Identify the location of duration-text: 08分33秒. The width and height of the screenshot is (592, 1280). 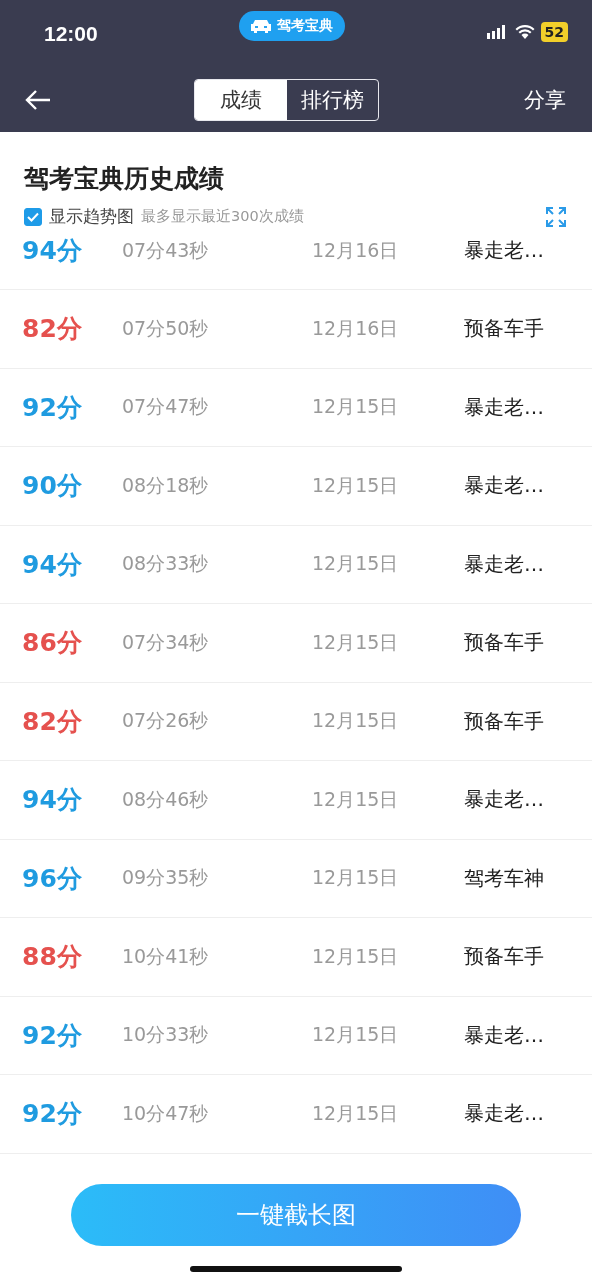
(166, 564).